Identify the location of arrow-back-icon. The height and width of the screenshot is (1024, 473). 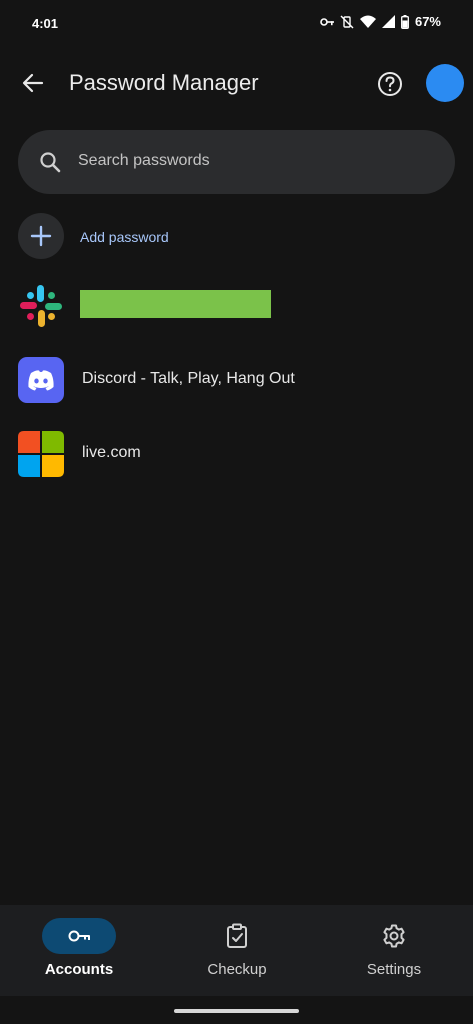
(33, 83).